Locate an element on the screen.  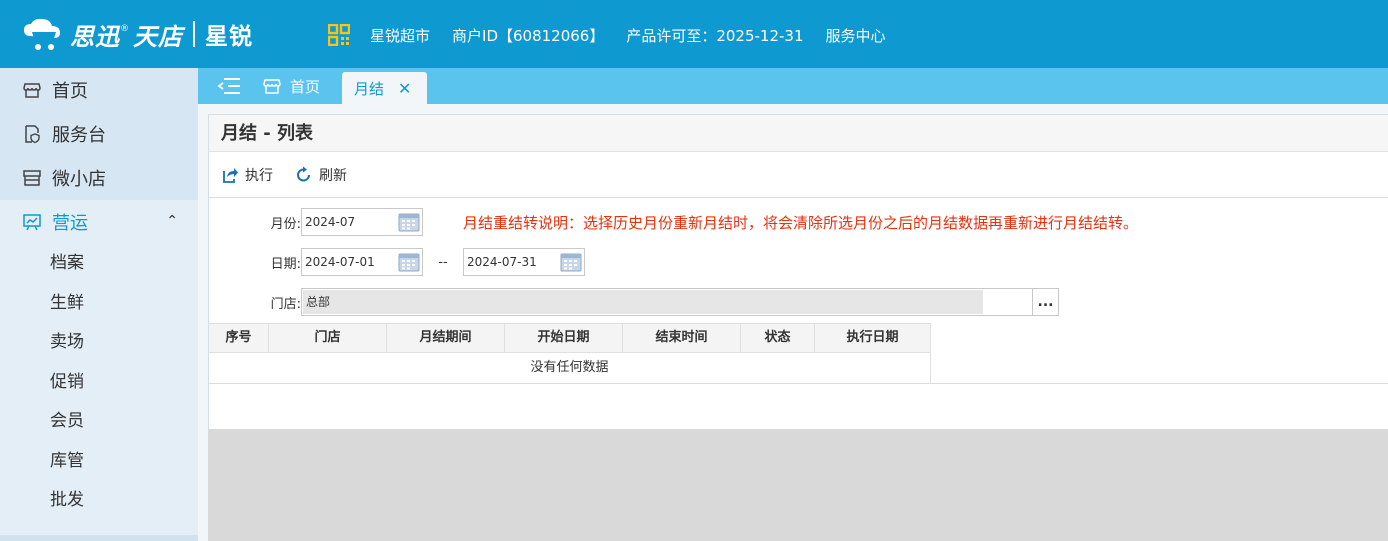
toolbar: 执行 刷新 is located at coordinates (798, 175).